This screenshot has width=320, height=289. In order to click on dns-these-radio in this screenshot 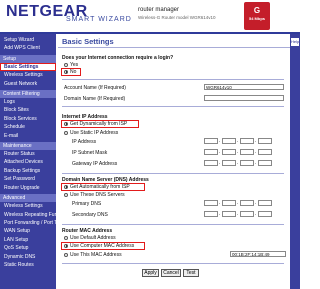, I will do `click(66, 194)`.